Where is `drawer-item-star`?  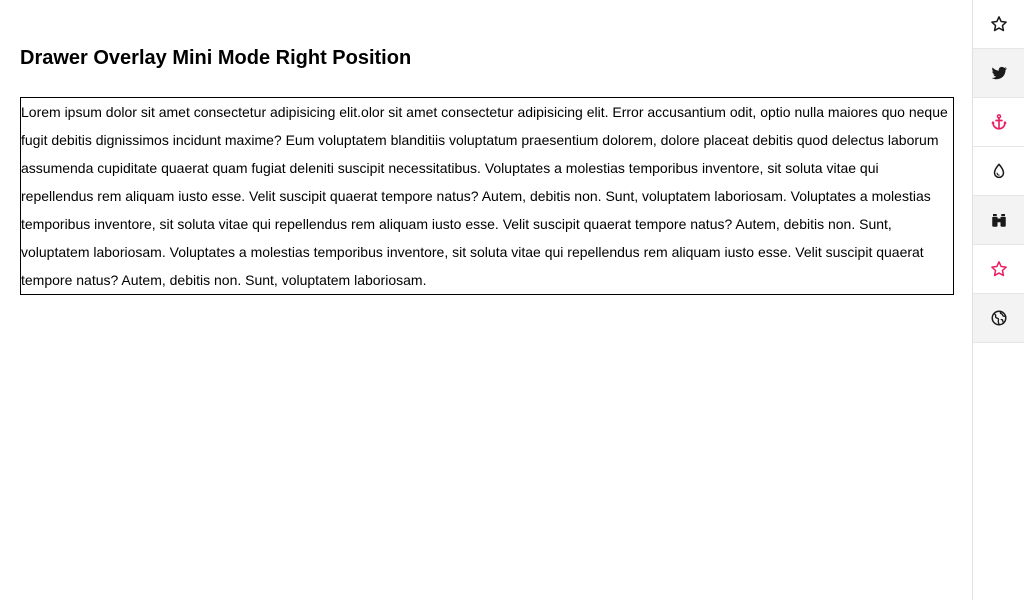 drawer-item-star is located at coordinates (998, 24).